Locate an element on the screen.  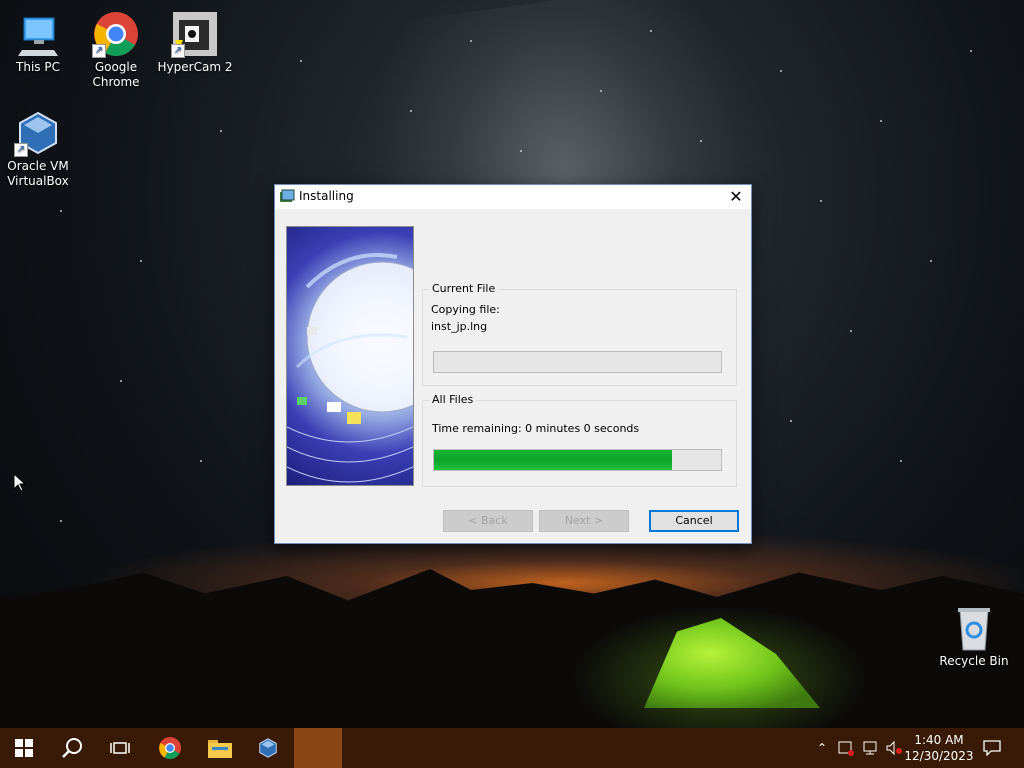
network-icon is located at coordinates (870, 748).